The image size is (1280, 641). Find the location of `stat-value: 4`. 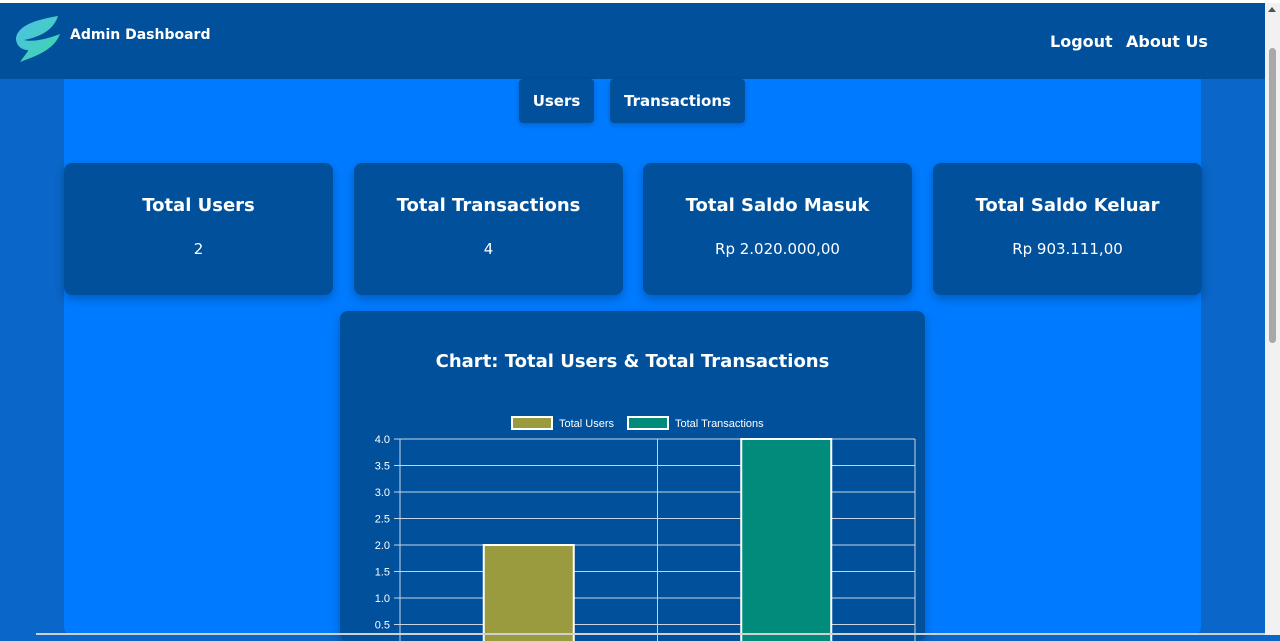

stat-value: 4 is located at coordinates (488, 249).